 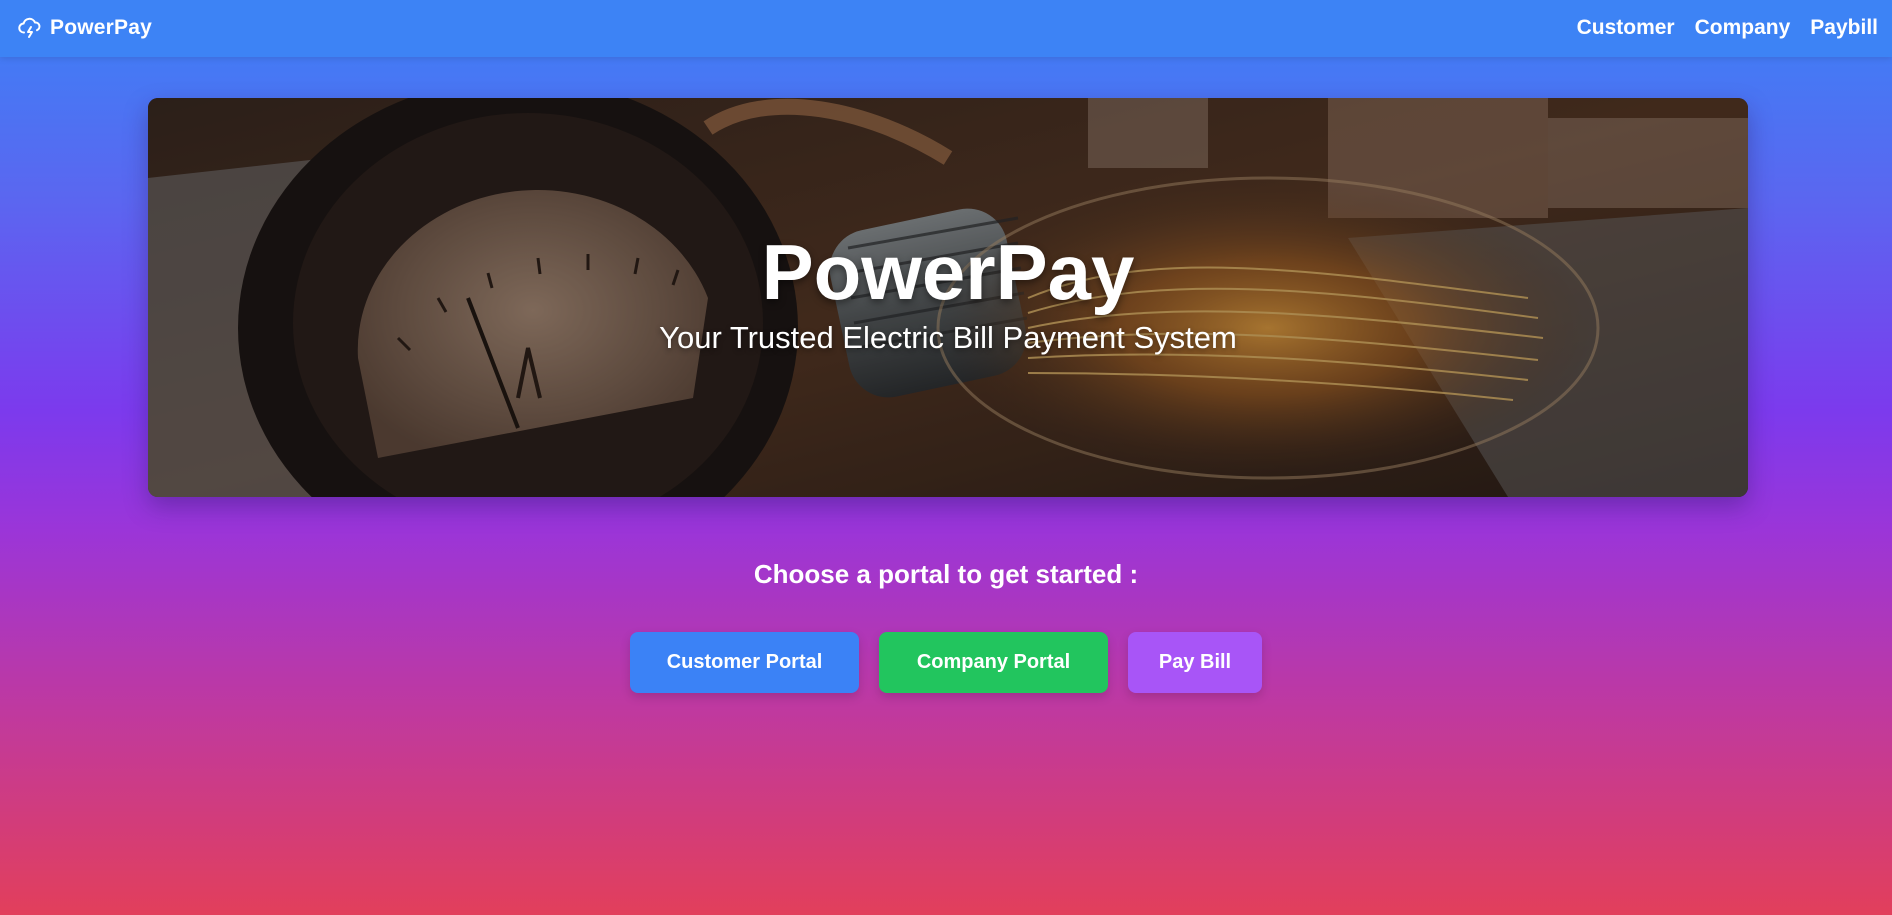 I want to click on nav-links: Customer Company Paybill, so click(x=1727, y=28).